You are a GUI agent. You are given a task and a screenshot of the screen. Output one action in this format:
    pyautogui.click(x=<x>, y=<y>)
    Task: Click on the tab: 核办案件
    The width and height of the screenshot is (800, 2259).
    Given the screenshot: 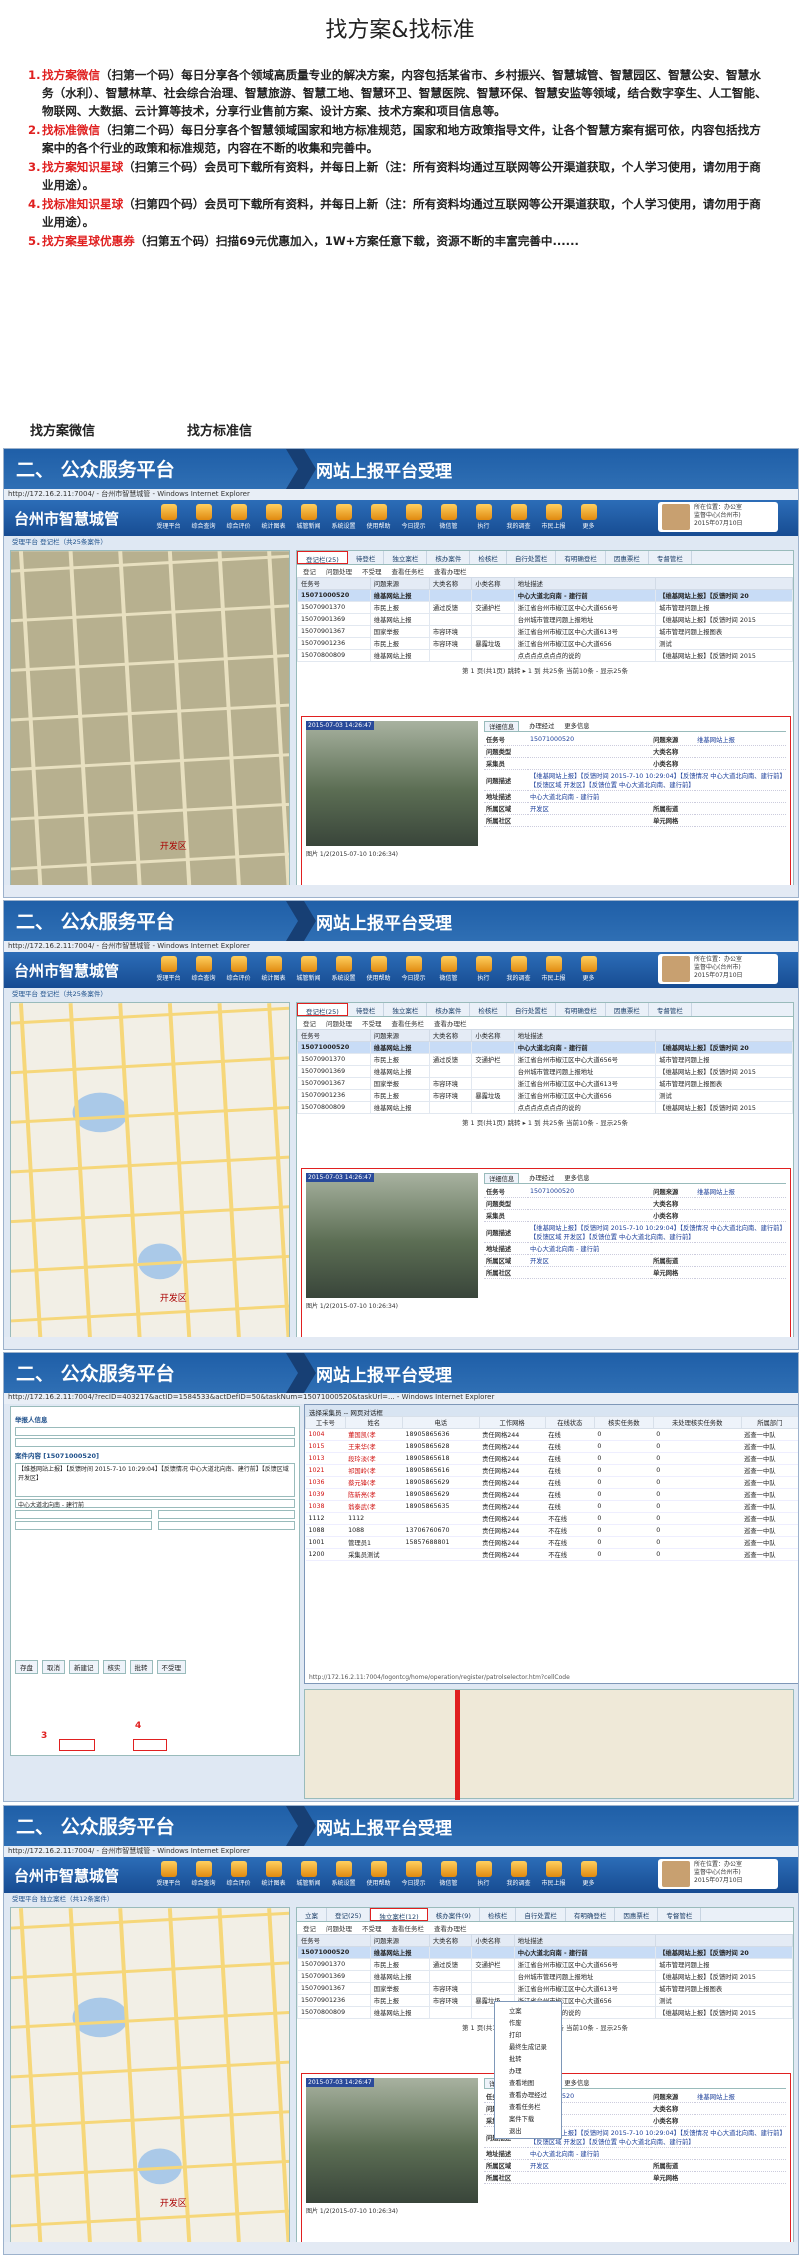 What is the action you would take?
    pyautogui.click(x=449, y=557)
    